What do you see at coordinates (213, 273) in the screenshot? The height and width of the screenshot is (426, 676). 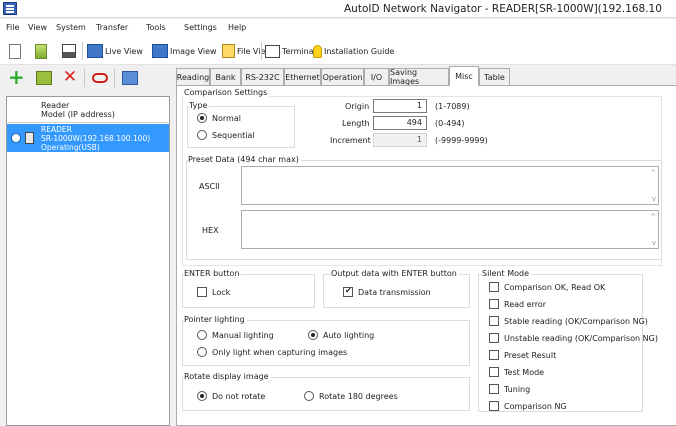 I see `enter-button-title: ENTER button` at bounding box center [213, 273].